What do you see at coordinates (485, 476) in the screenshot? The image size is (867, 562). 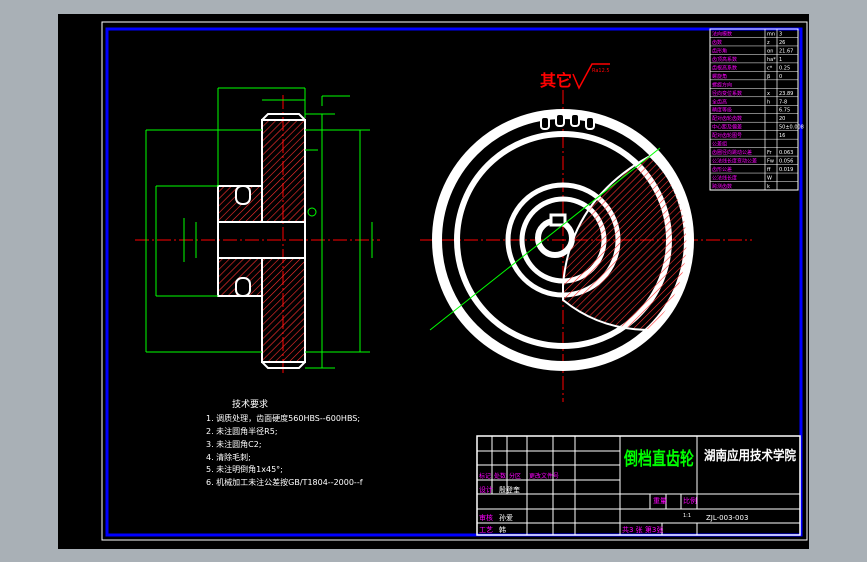 I see `tb-rev-col-1: 标记` at bounding box center [485, 476].